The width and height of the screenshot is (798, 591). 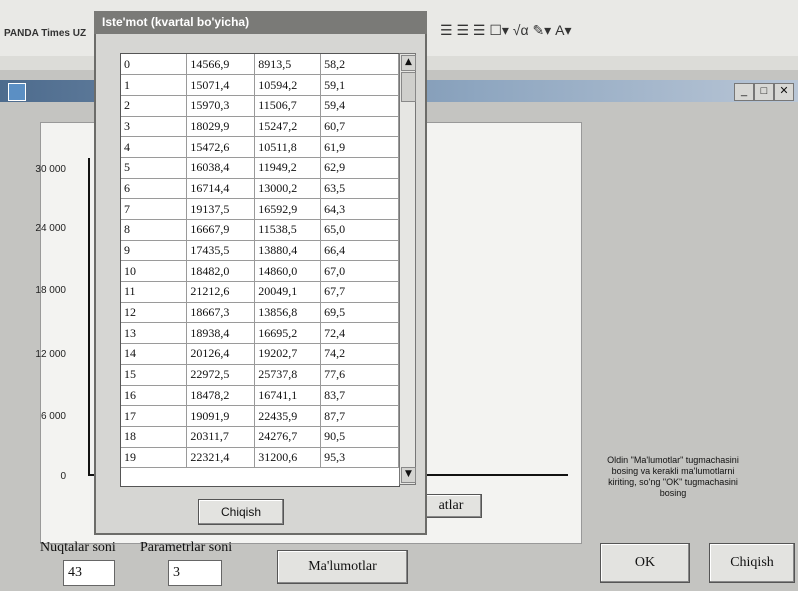 What do you see at coordinates (221, 189) in the screenshot?
I see `data-cell: 16714,4` at bounding box center [221, 189].